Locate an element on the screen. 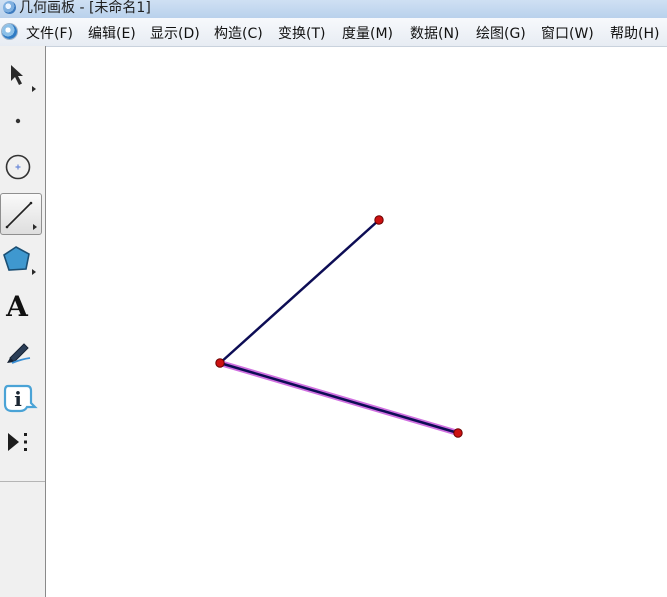 Image resolution: width=667 pixels, height=597 pixels. segment-tool is located at coordinates (21, 214).